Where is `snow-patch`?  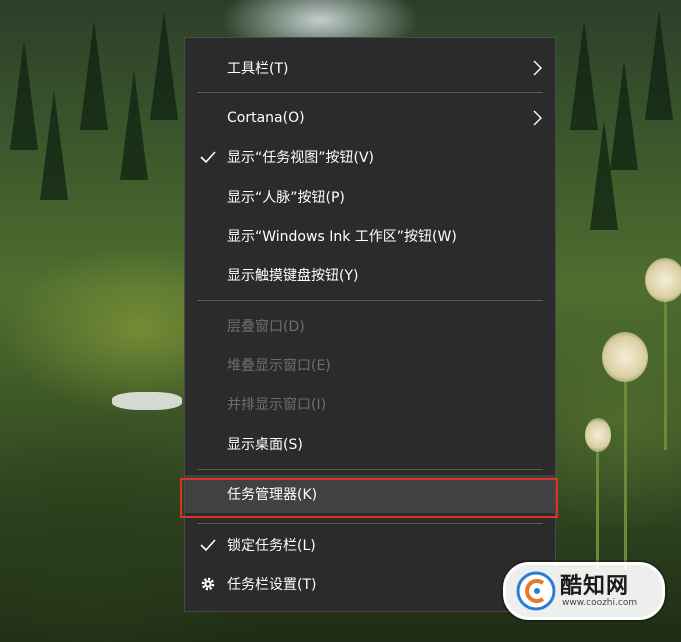
snow-patch is located at coordinates (147, 401).